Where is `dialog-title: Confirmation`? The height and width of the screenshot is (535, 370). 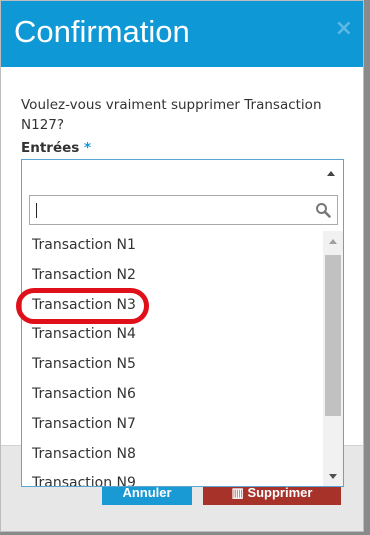
dialog-title: Confirmation is located at coordinates (102, 31).